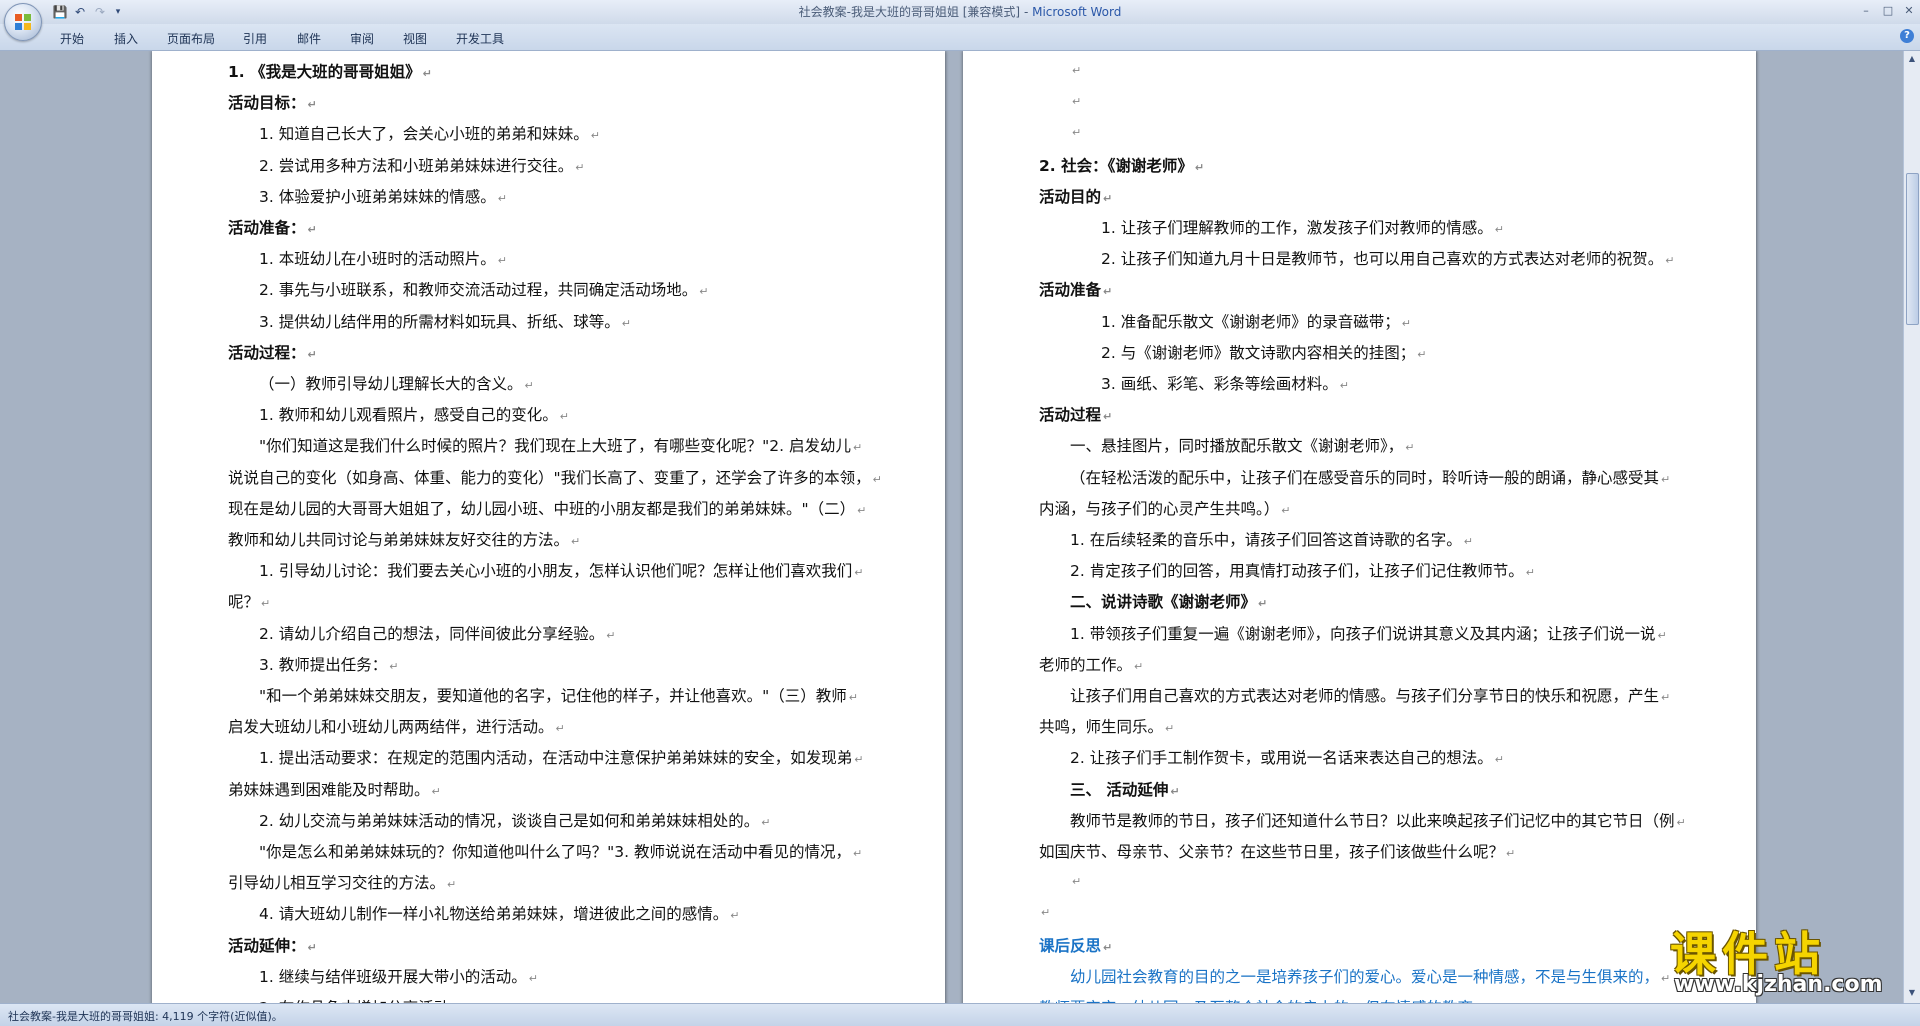 The image size is (1920, 1026). Describe the element at coordinates (1164, 508) in the screenshot. I see `document-line: 内涵，与孩子们的心灵产生共鸣。） ↵` at that location.